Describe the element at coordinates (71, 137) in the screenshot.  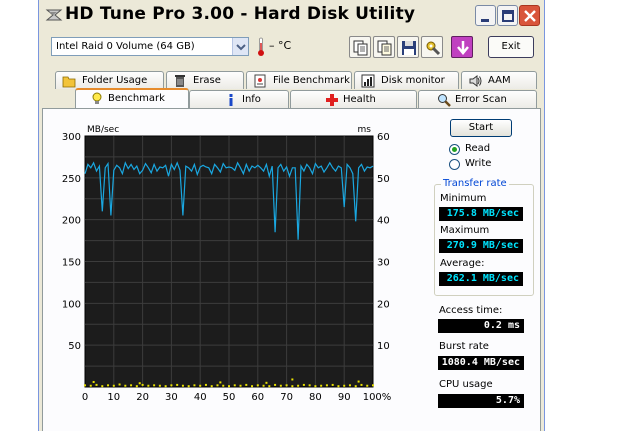
I see `chart-y-tick: 300` at that location.